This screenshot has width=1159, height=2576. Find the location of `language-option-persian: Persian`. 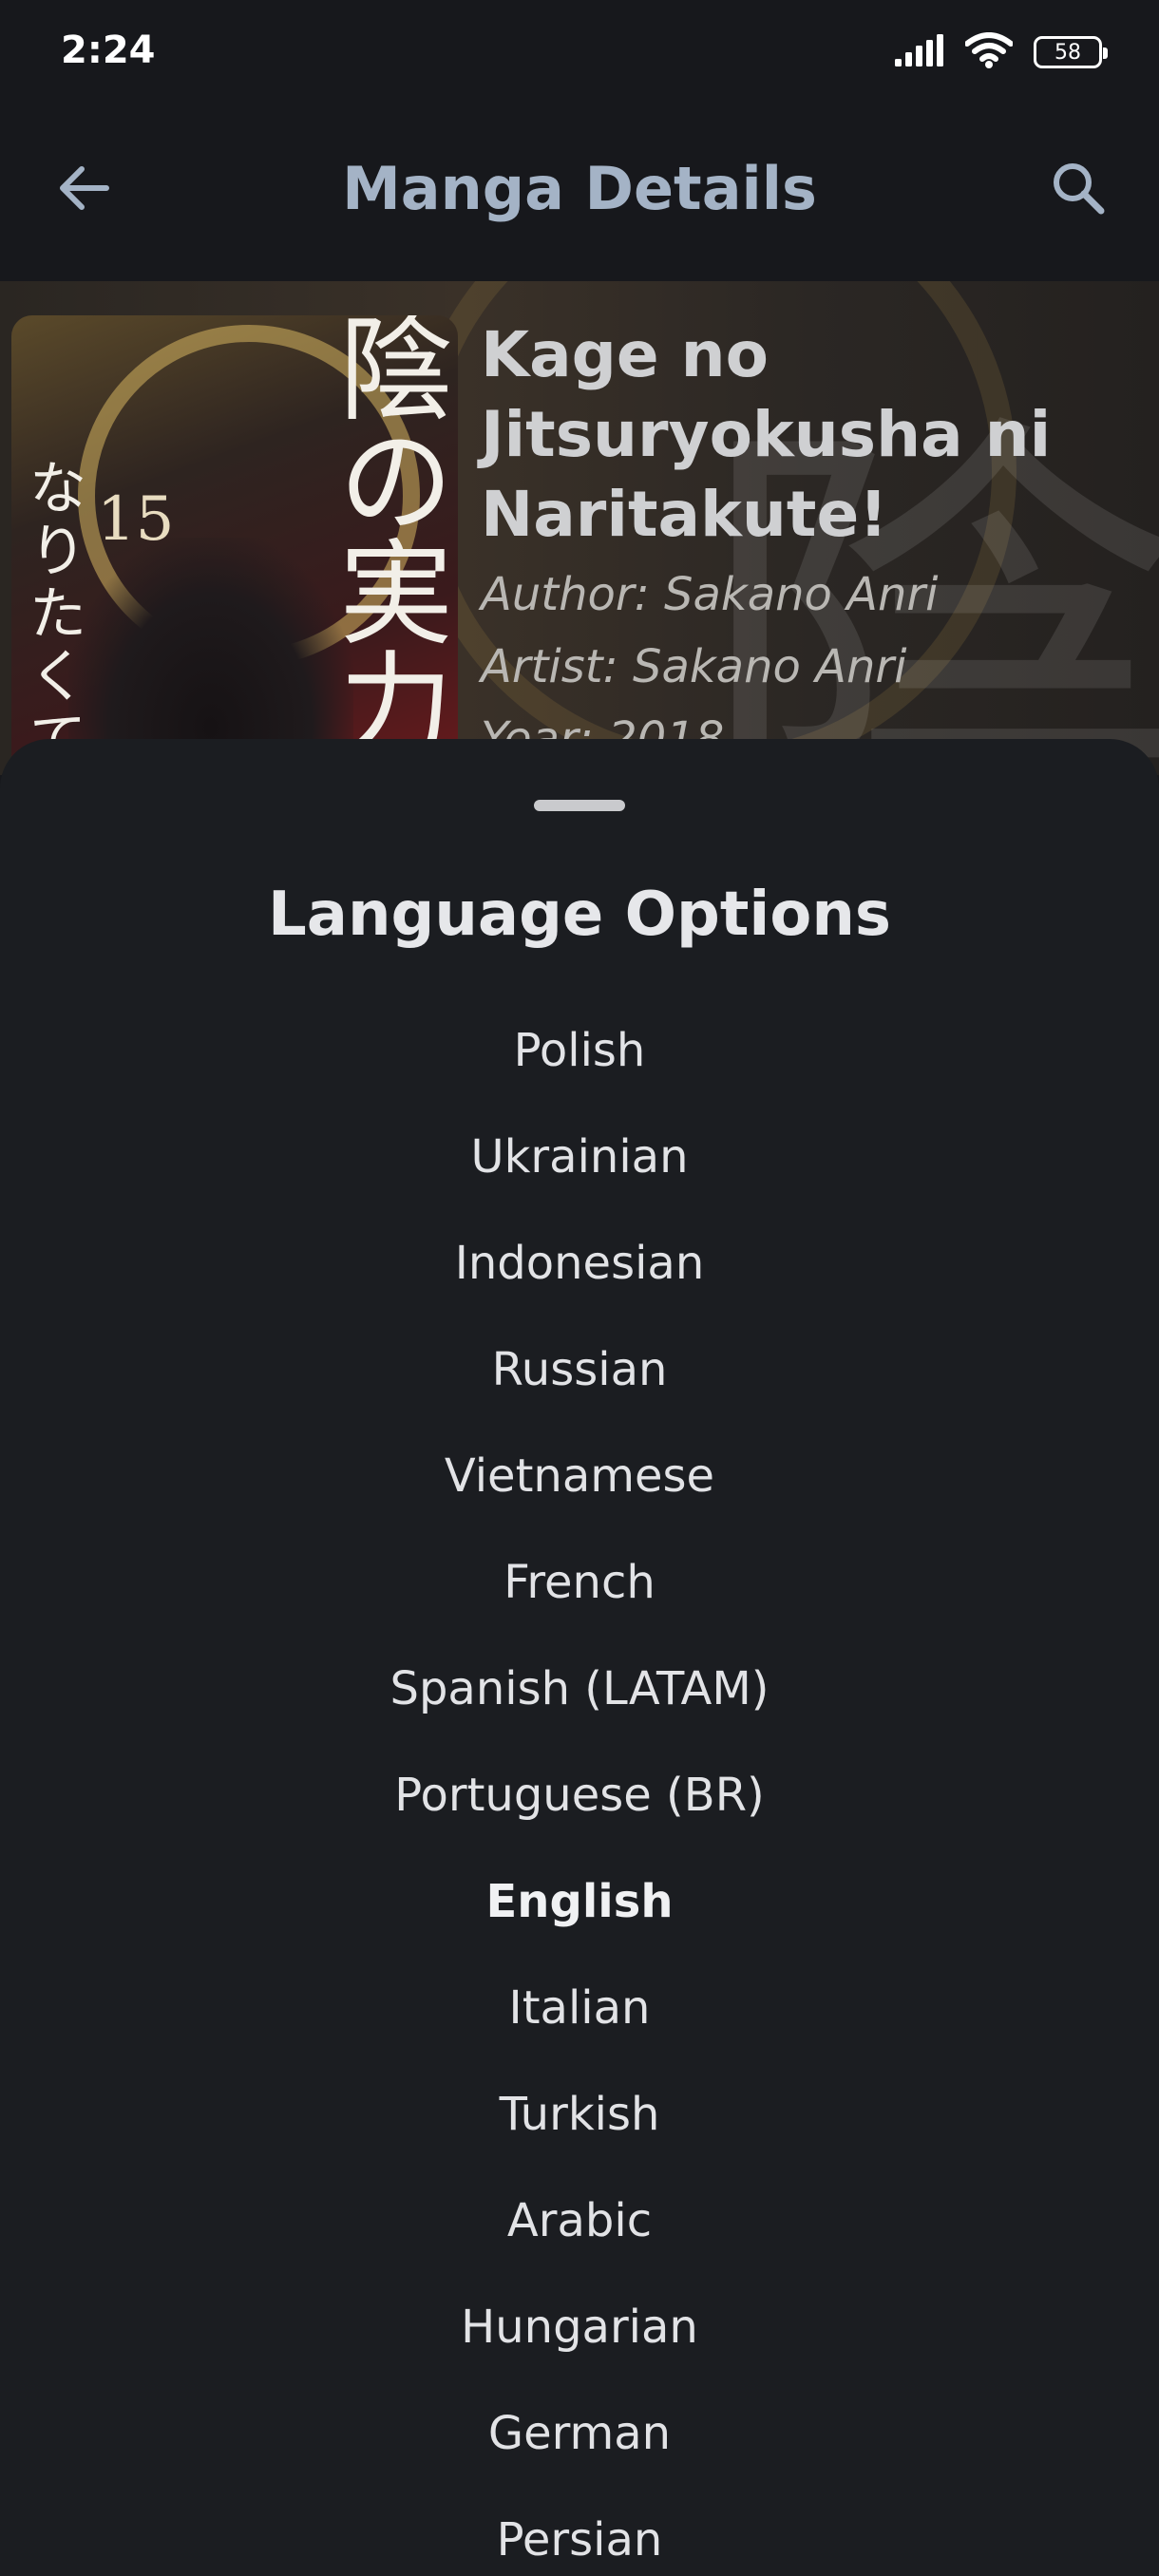

language-option-persian: Persian is located at coordinates (579, 2531).